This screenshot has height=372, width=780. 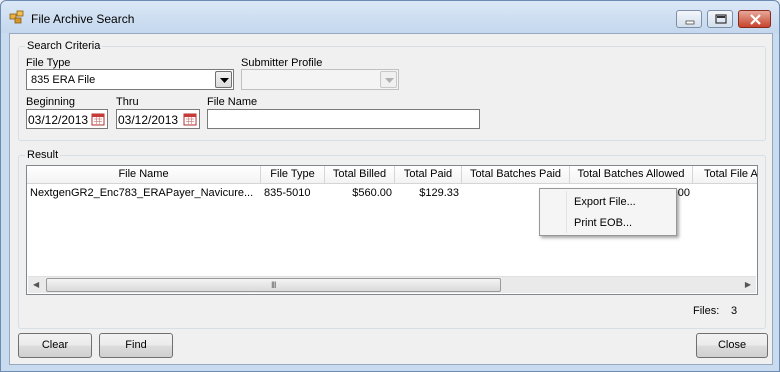 I want to click on beginning-label: Beginning, so click(x=50, y=102).